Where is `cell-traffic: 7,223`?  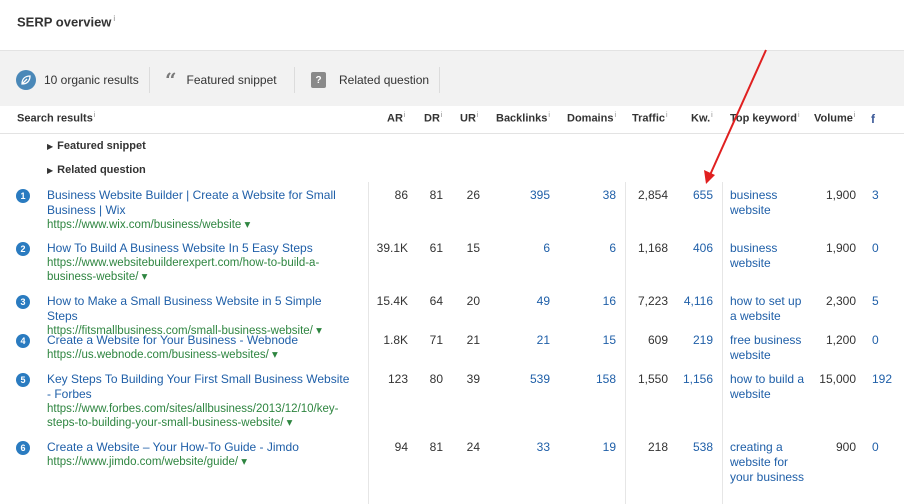 cell-traffic: 7,223 is located at coordinates (652, 301).